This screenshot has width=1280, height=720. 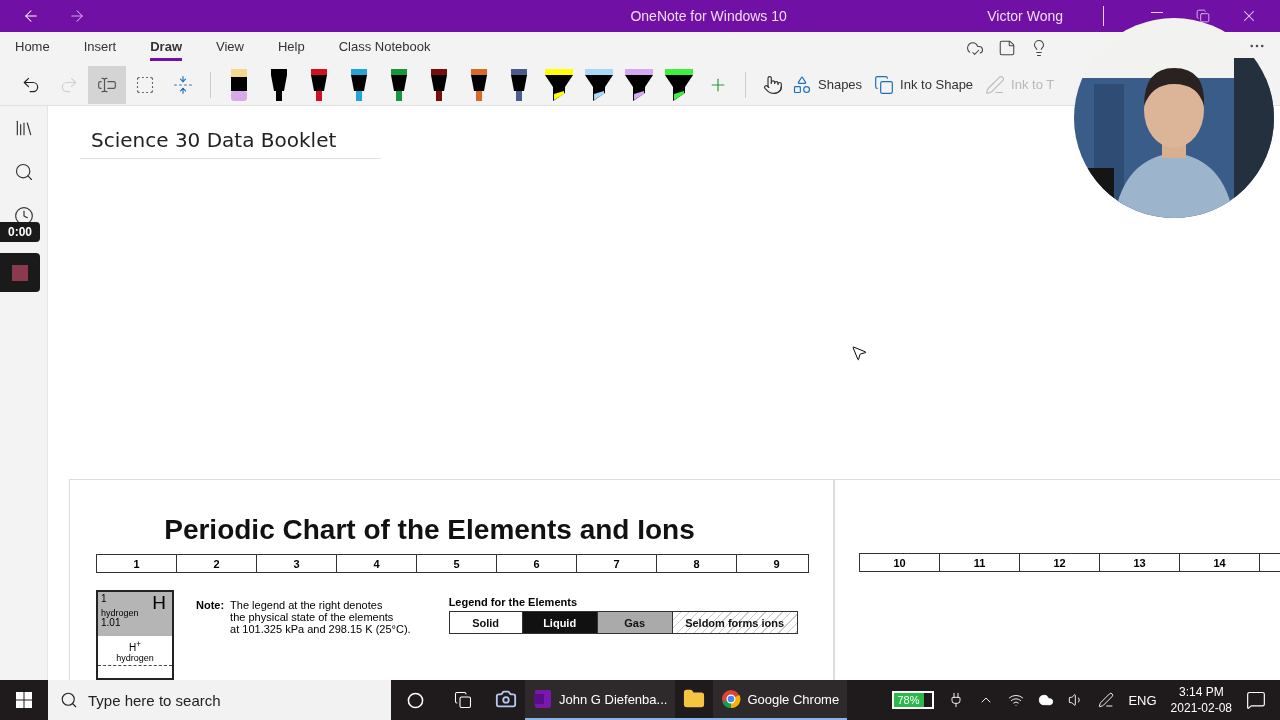 What do you see at coordinates (457, 563) in the screenshot?
I see `group-number: 5` at bounding box center [457, 563].